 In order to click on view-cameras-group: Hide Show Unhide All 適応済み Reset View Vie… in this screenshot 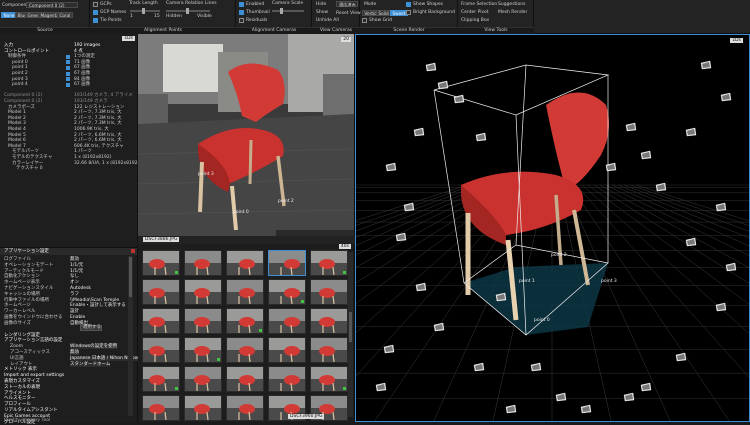, I will do `click(336, 17)`.